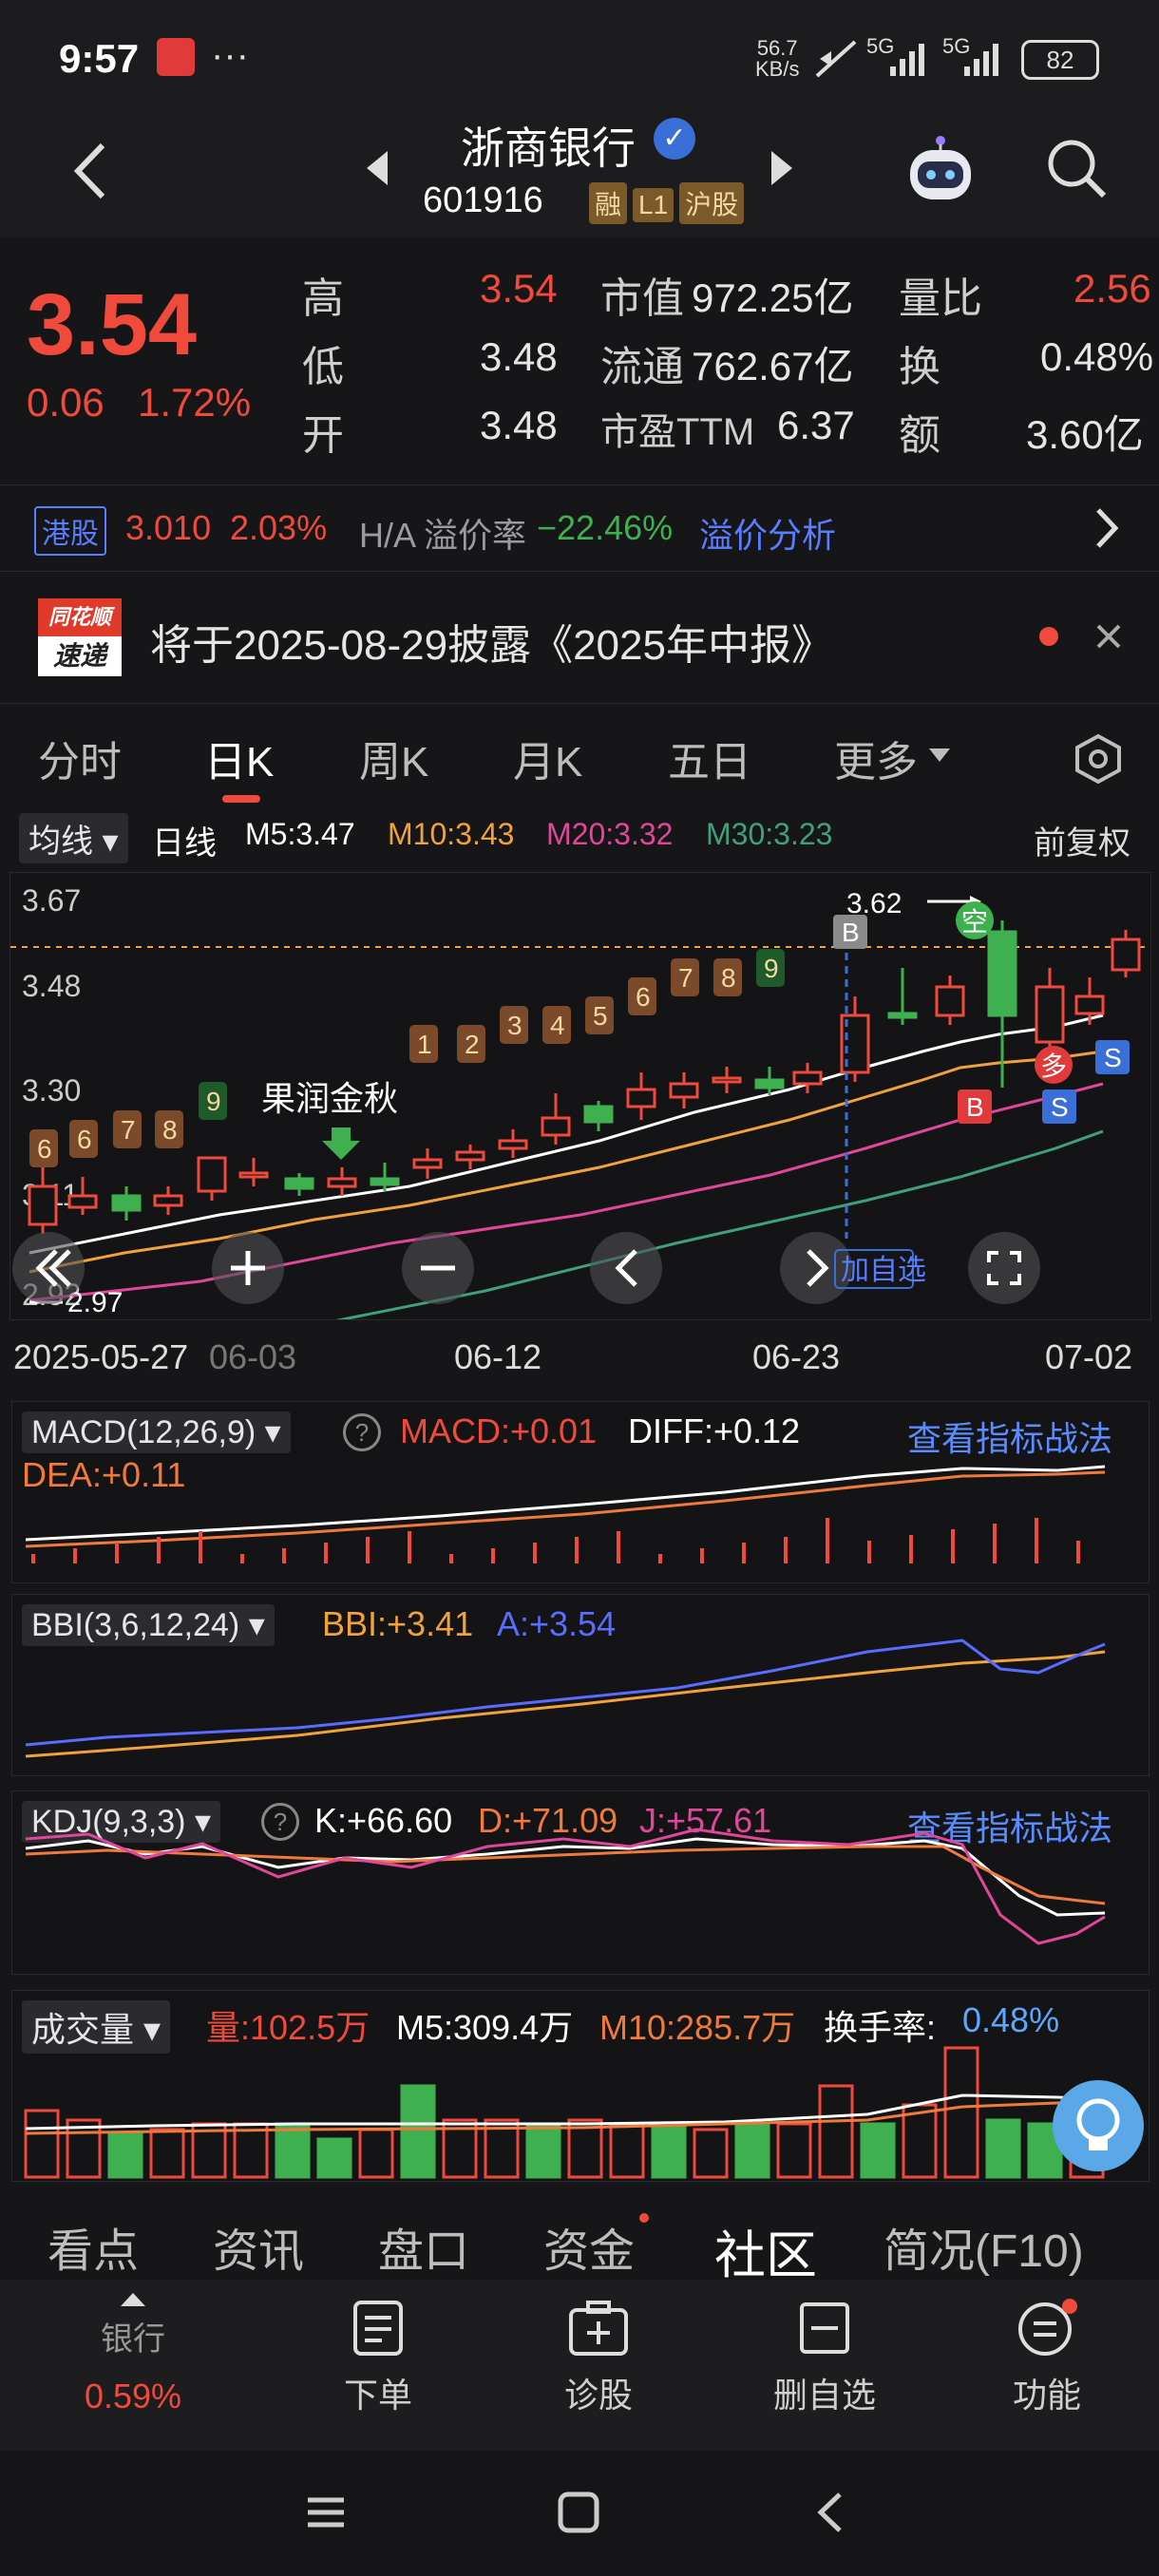  What do you see at coordinates (642, 298) in the screenshot?
I see `mcap-label: 市值` at bounding box center [642, 298].